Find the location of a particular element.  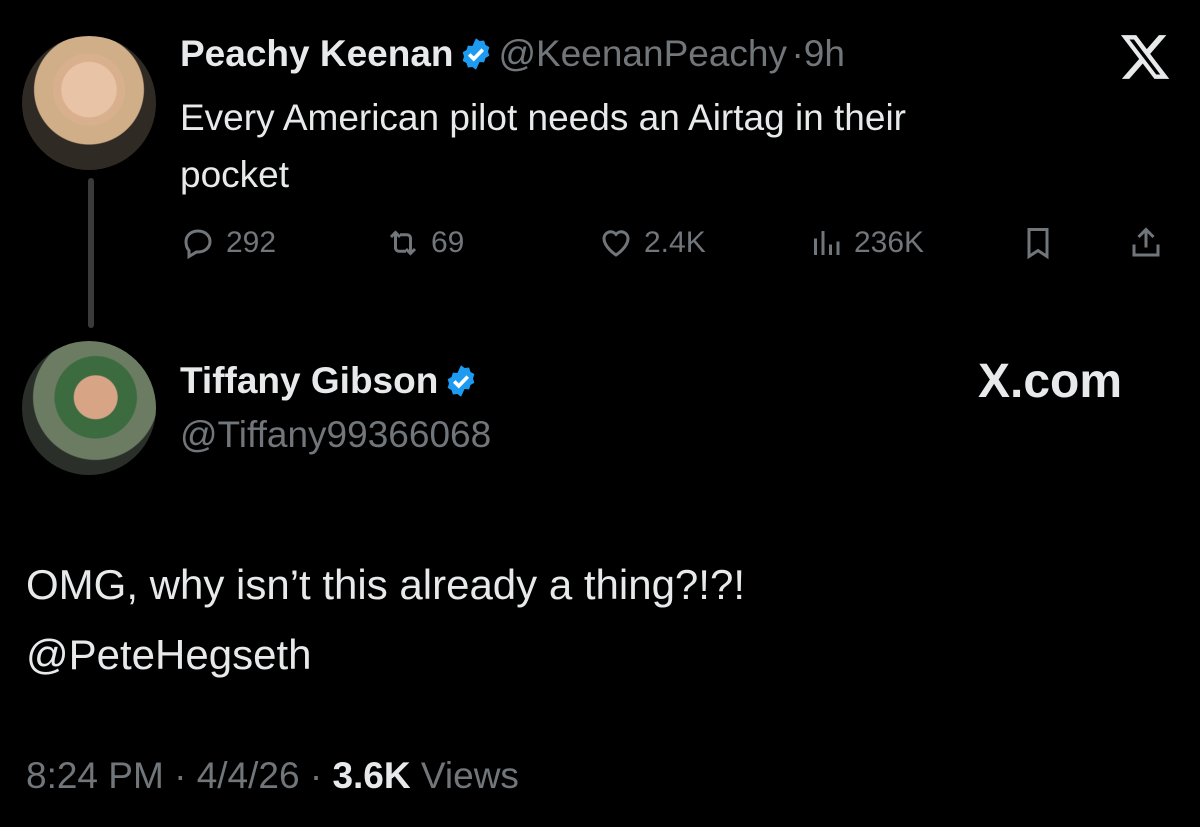

repost-icon is located at coordinates (403, 243).